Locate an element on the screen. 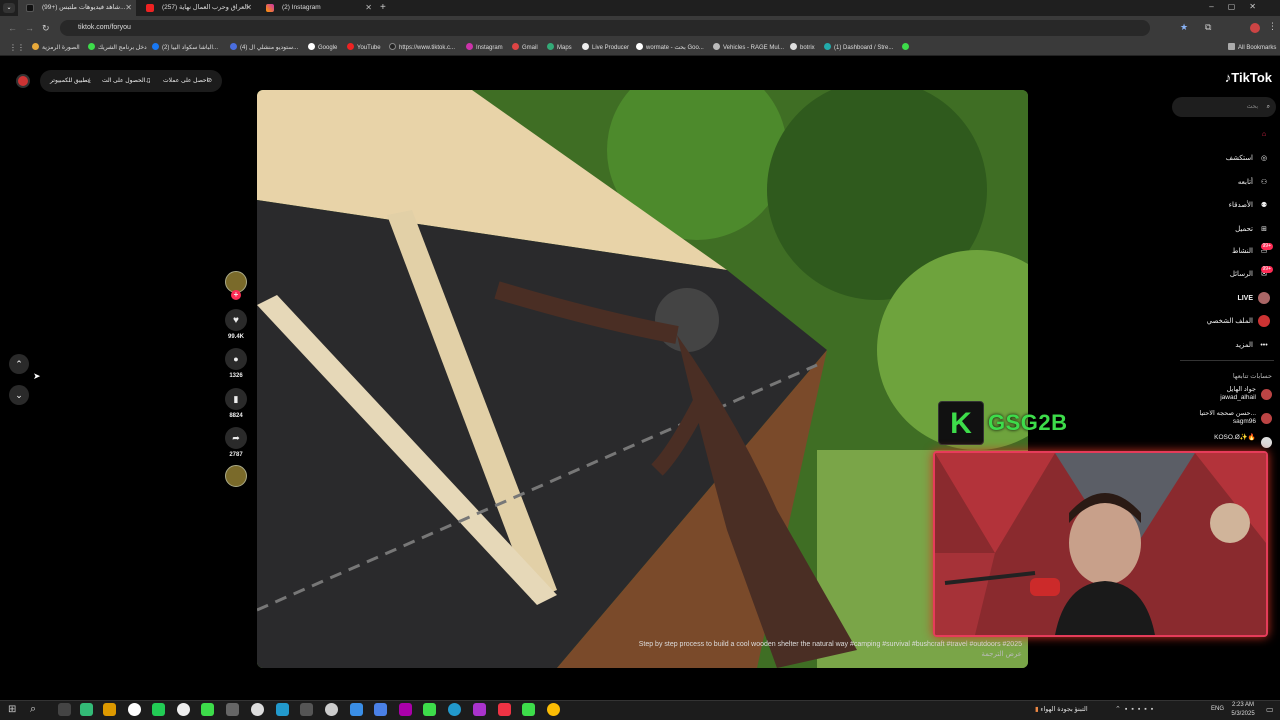 Image resolution: width=1280 pixels, height=720 pixels. nav-explore: استكشف ◎ is located at coordinates (1248, 158).